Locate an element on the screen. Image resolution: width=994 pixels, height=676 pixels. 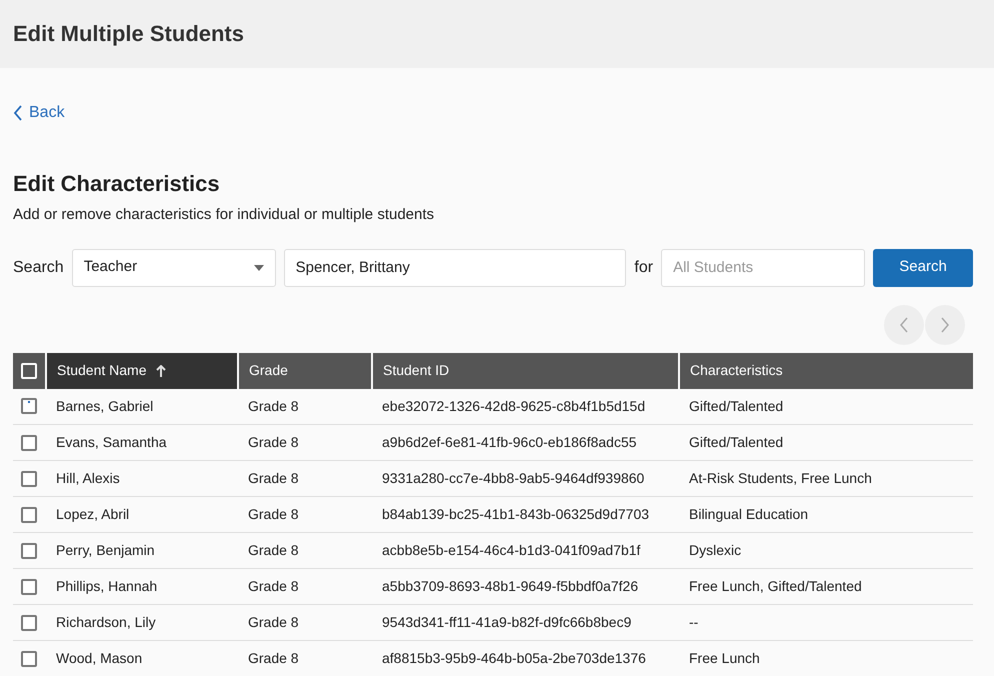
table-cell: af8815b3-95b9-464b-b05a-2be703de1376 is located at coordinates (525, 658).